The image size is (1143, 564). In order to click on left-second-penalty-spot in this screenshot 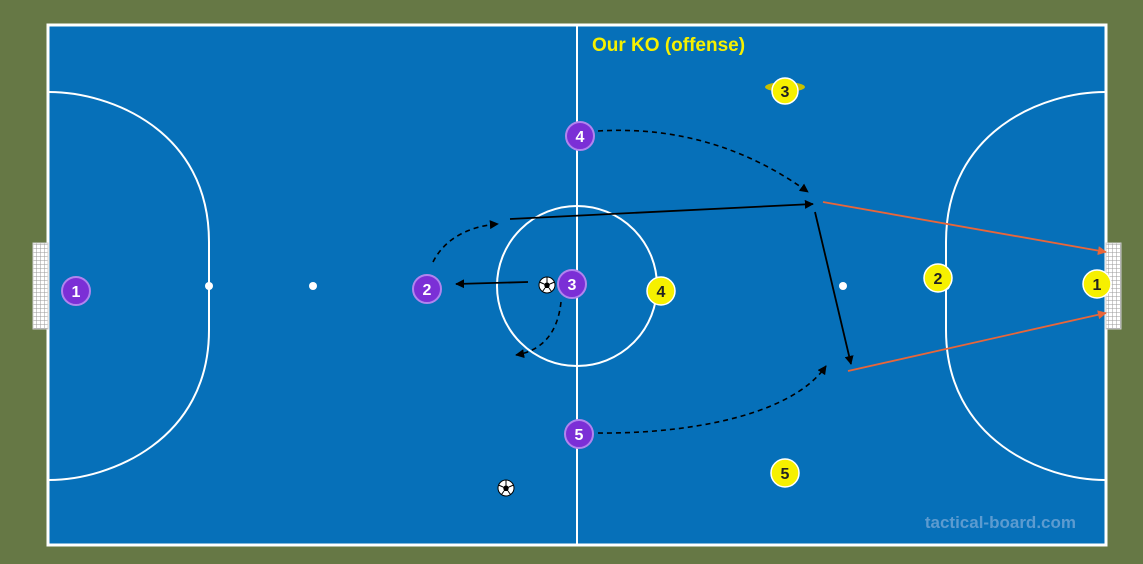, I will do `click(313, 286)`.